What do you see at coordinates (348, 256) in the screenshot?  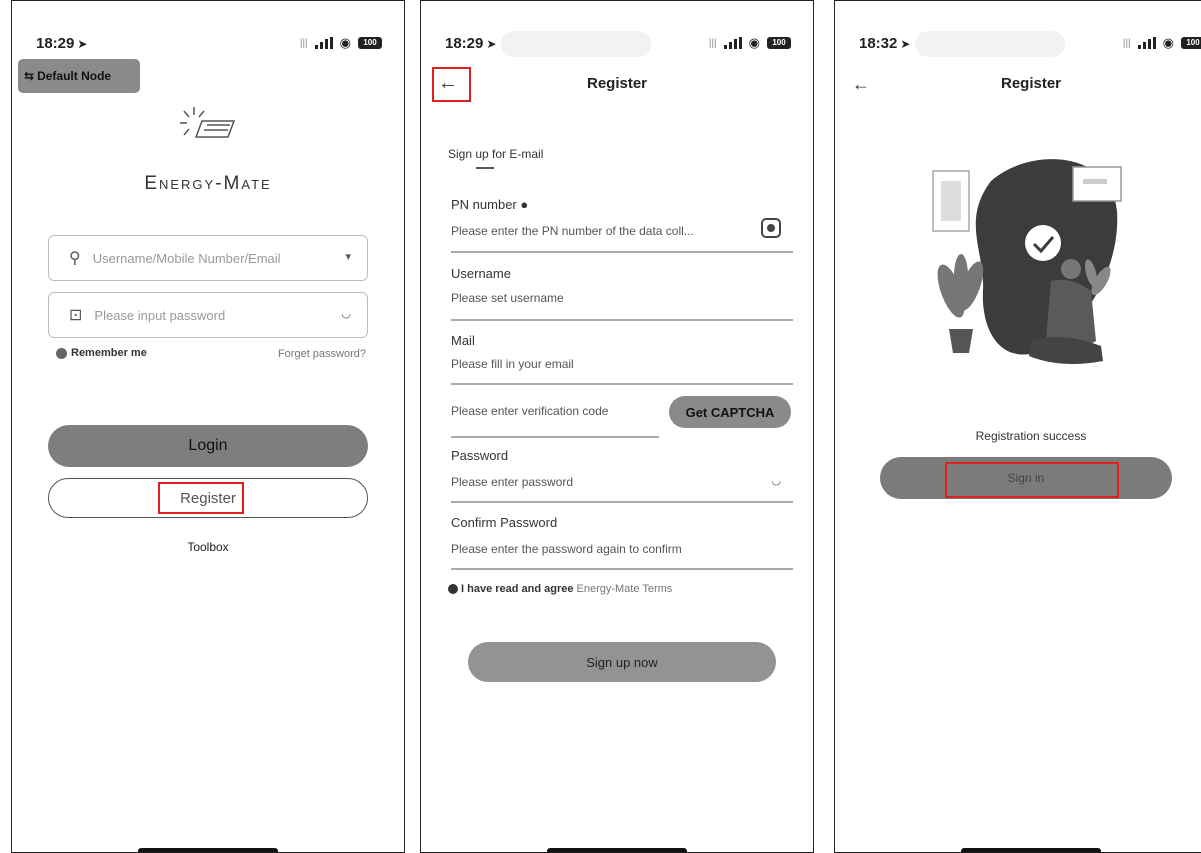 I see `chevron-down-icon: ▾` at bounding box center [348, 256].